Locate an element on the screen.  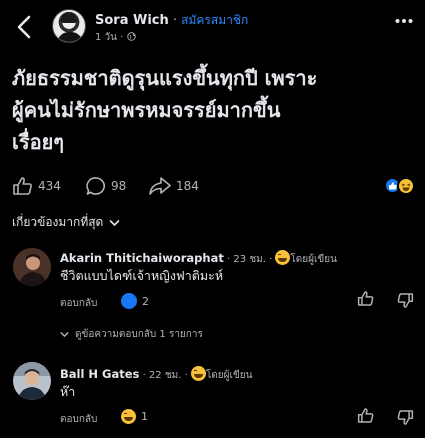
comment-reactions: 2 is located at coordinates (135, 301).